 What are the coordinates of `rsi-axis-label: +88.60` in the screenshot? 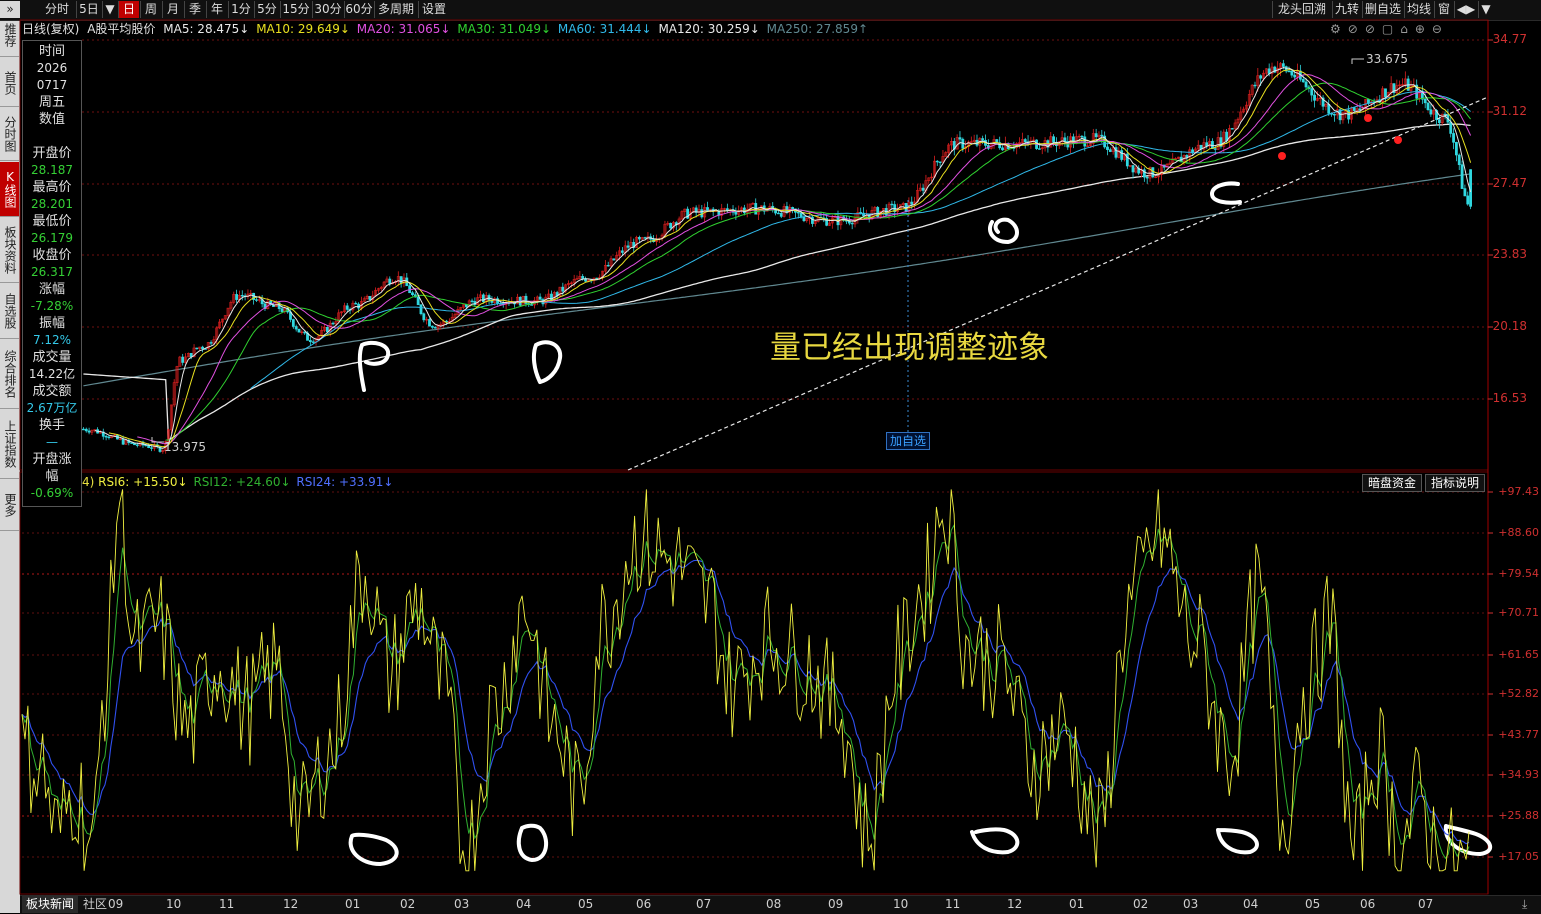 It's located at (1518, 532).